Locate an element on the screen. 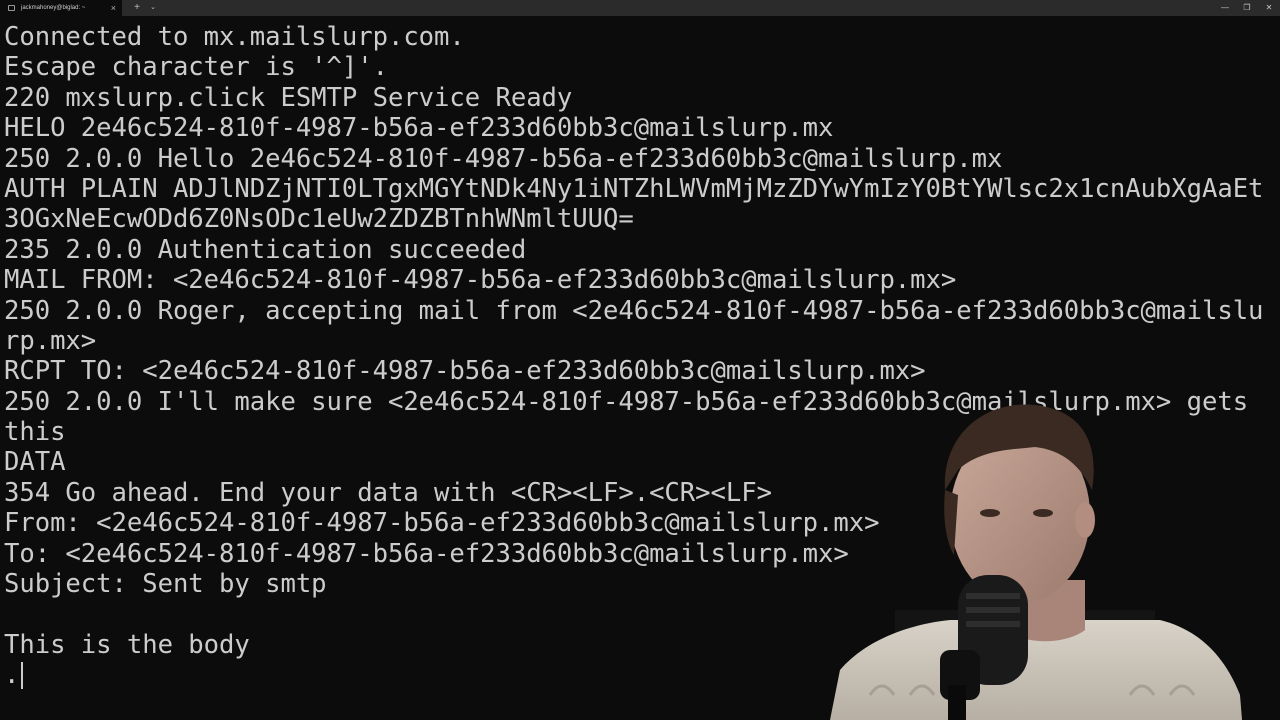  terminal-icon is located at coordinates (11, 8).